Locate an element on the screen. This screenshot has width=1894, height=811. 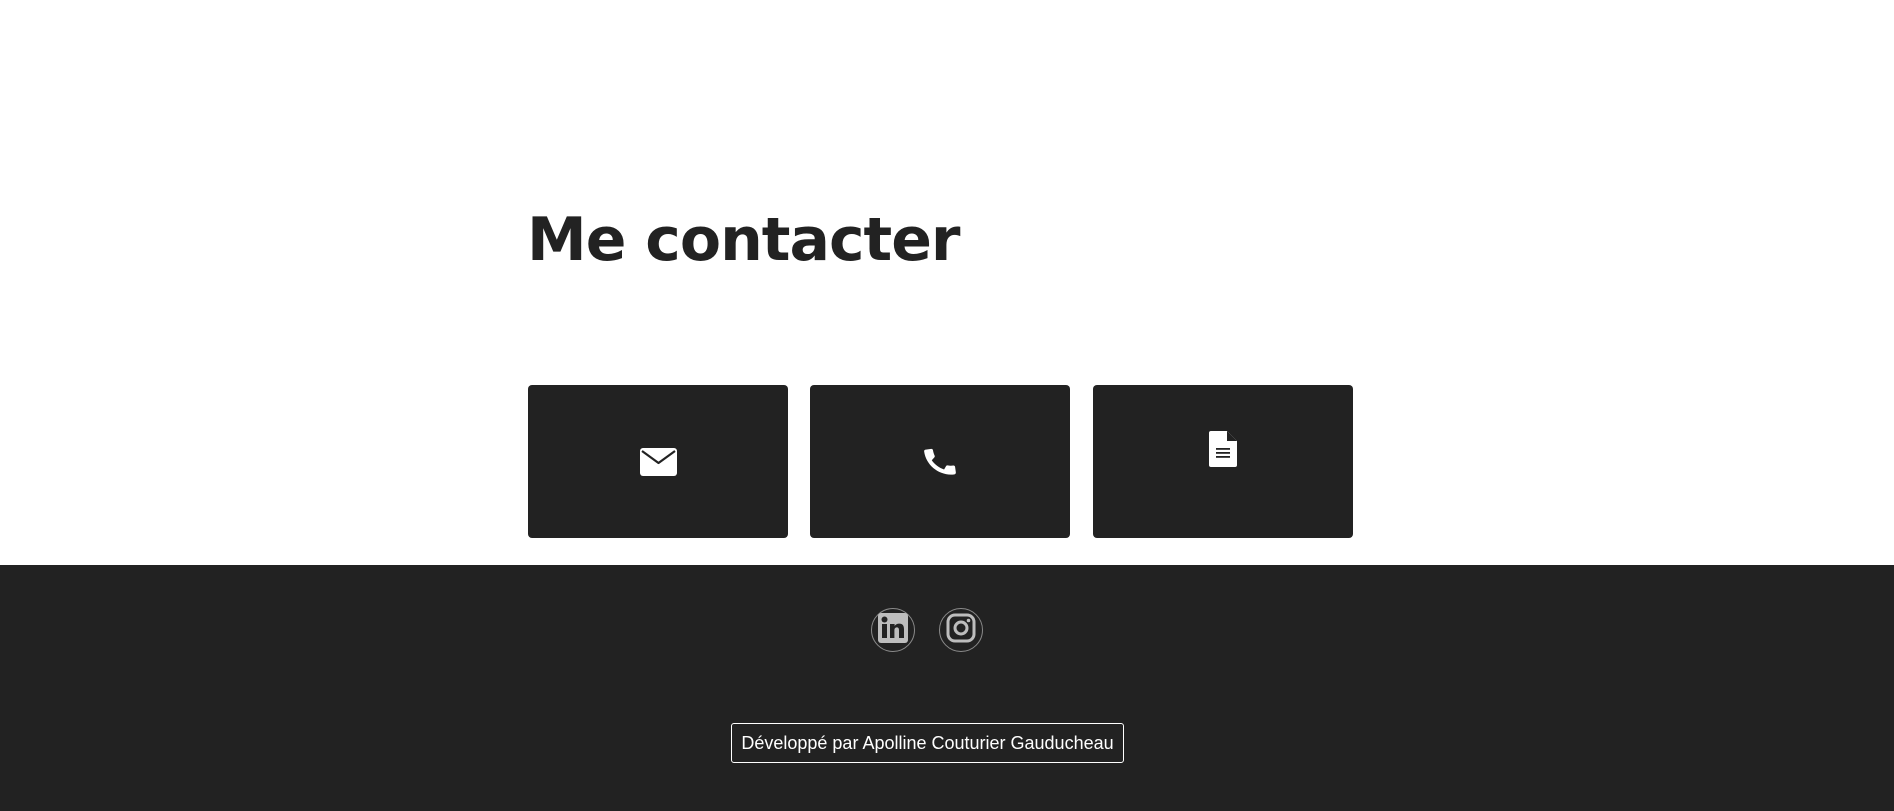
instagram-icon is located at coordinates (961, 630).